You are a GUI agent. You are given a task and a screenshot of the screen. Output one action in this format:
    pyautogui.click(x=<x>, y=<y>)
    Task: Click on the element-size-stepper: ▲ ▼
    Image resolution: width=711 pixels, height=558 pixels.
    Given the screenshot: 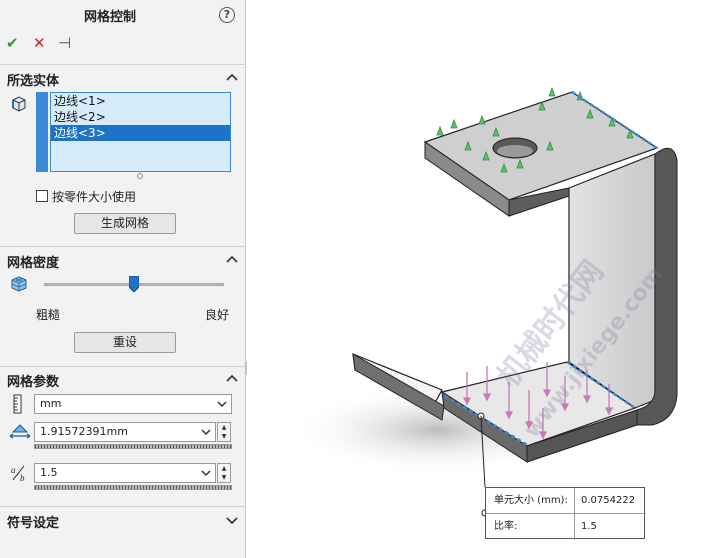 What is the action you would take?
    pyautogui.click(x=224, y=432)
    